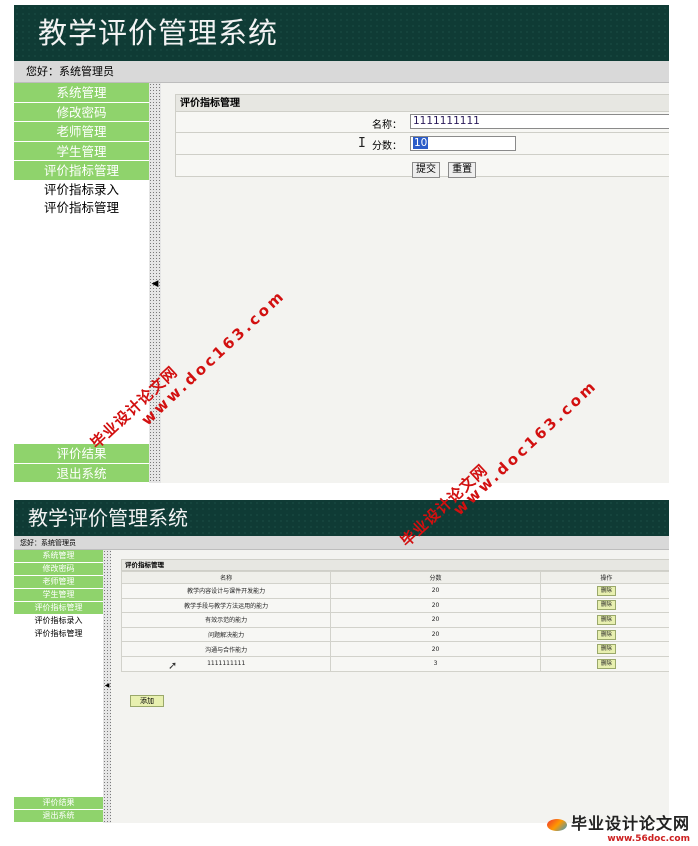 The width and height of the screenshot is (698, 846). What do you see at coordinates (387, 125) in the screenshot?
I see `name-label: 名称：` at bounding box center [387, 125].